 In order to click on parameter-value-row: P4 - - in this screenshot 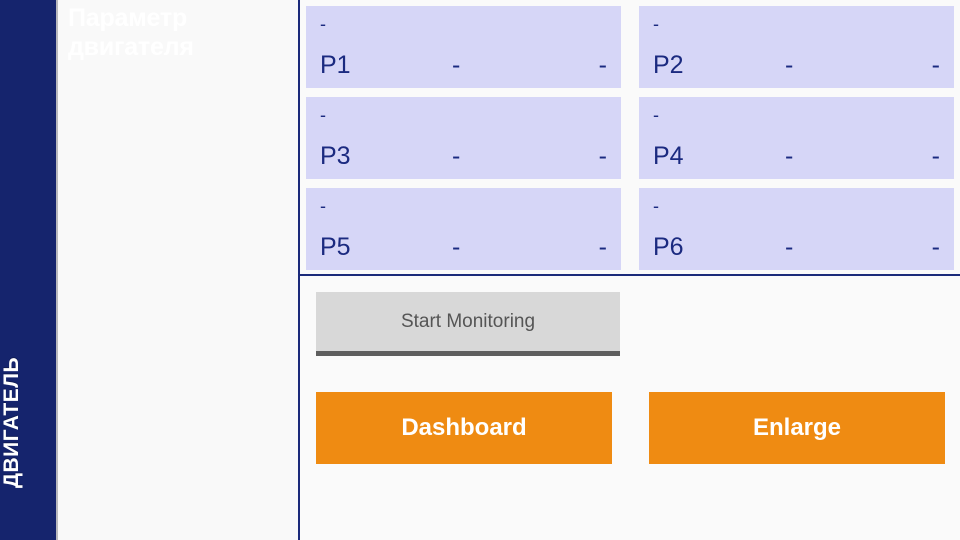, I will do `click(796, 158)`.